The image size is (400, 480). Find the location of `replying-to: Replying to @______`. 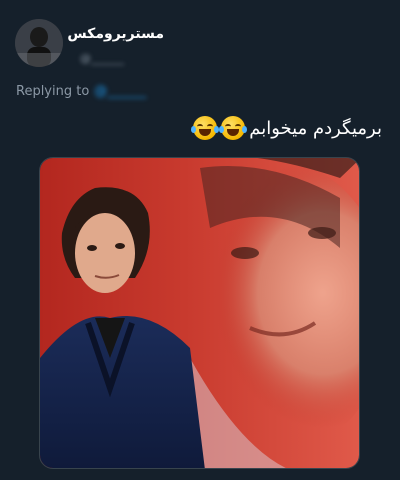

replying-to: Replying to @______ is located at coordinates (81, 91).